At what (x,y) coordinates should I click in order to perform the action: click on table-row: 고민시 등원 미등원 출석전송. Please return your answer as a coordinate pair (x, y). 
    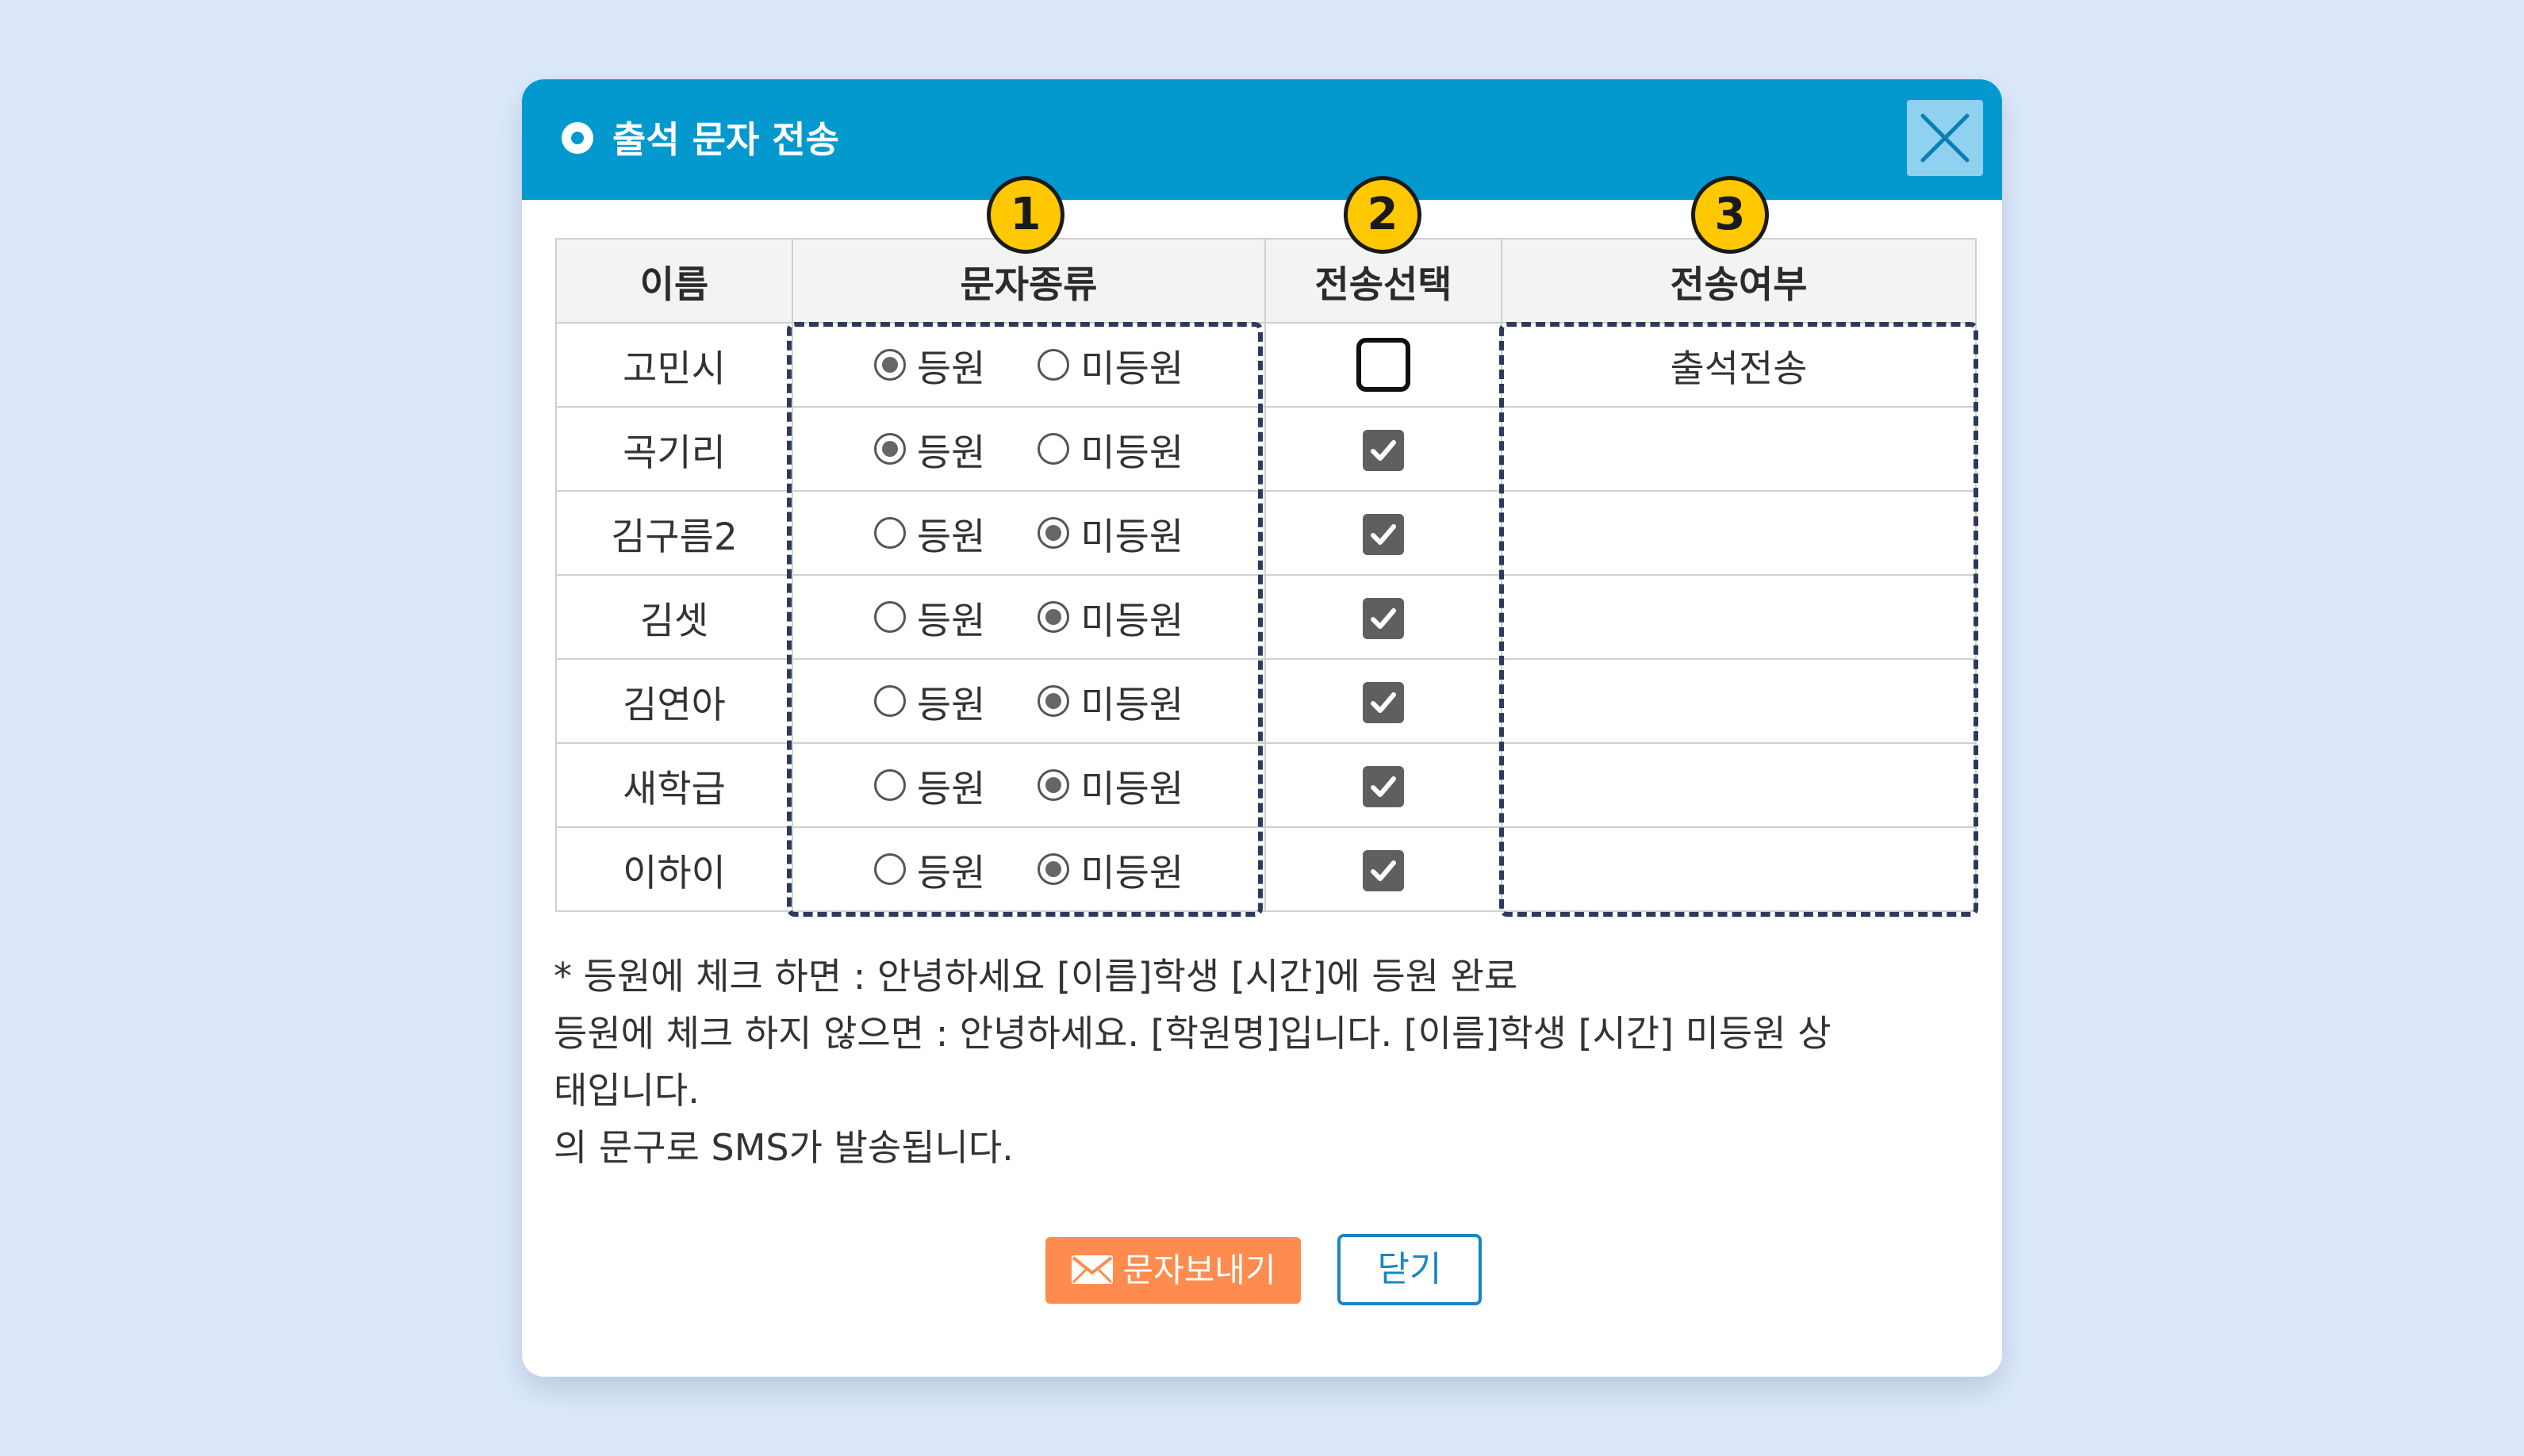
    Looking at the image, I should click on (1266, 365).